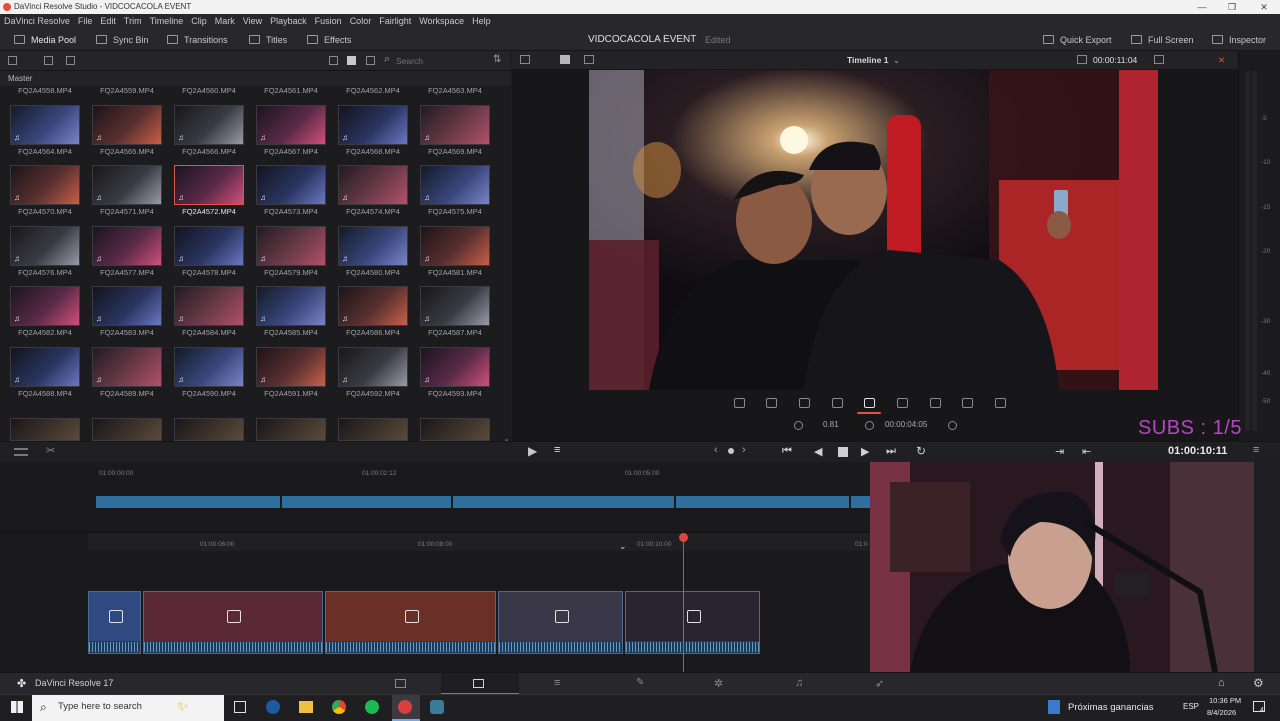 The height and width of the screenshot is (721, 1280). What do you see at coordinates (787, 451) in the screenshot?
I see `go-to-start-icon: ⏮` at bounding box center [787, 451].